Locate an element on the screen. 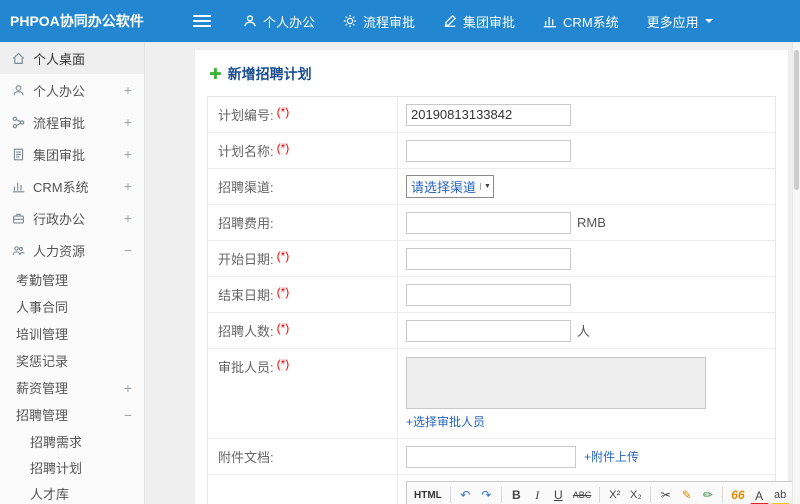  sidebar-item-rewards: 奖惩记录 is located at coordinates (72, 360).